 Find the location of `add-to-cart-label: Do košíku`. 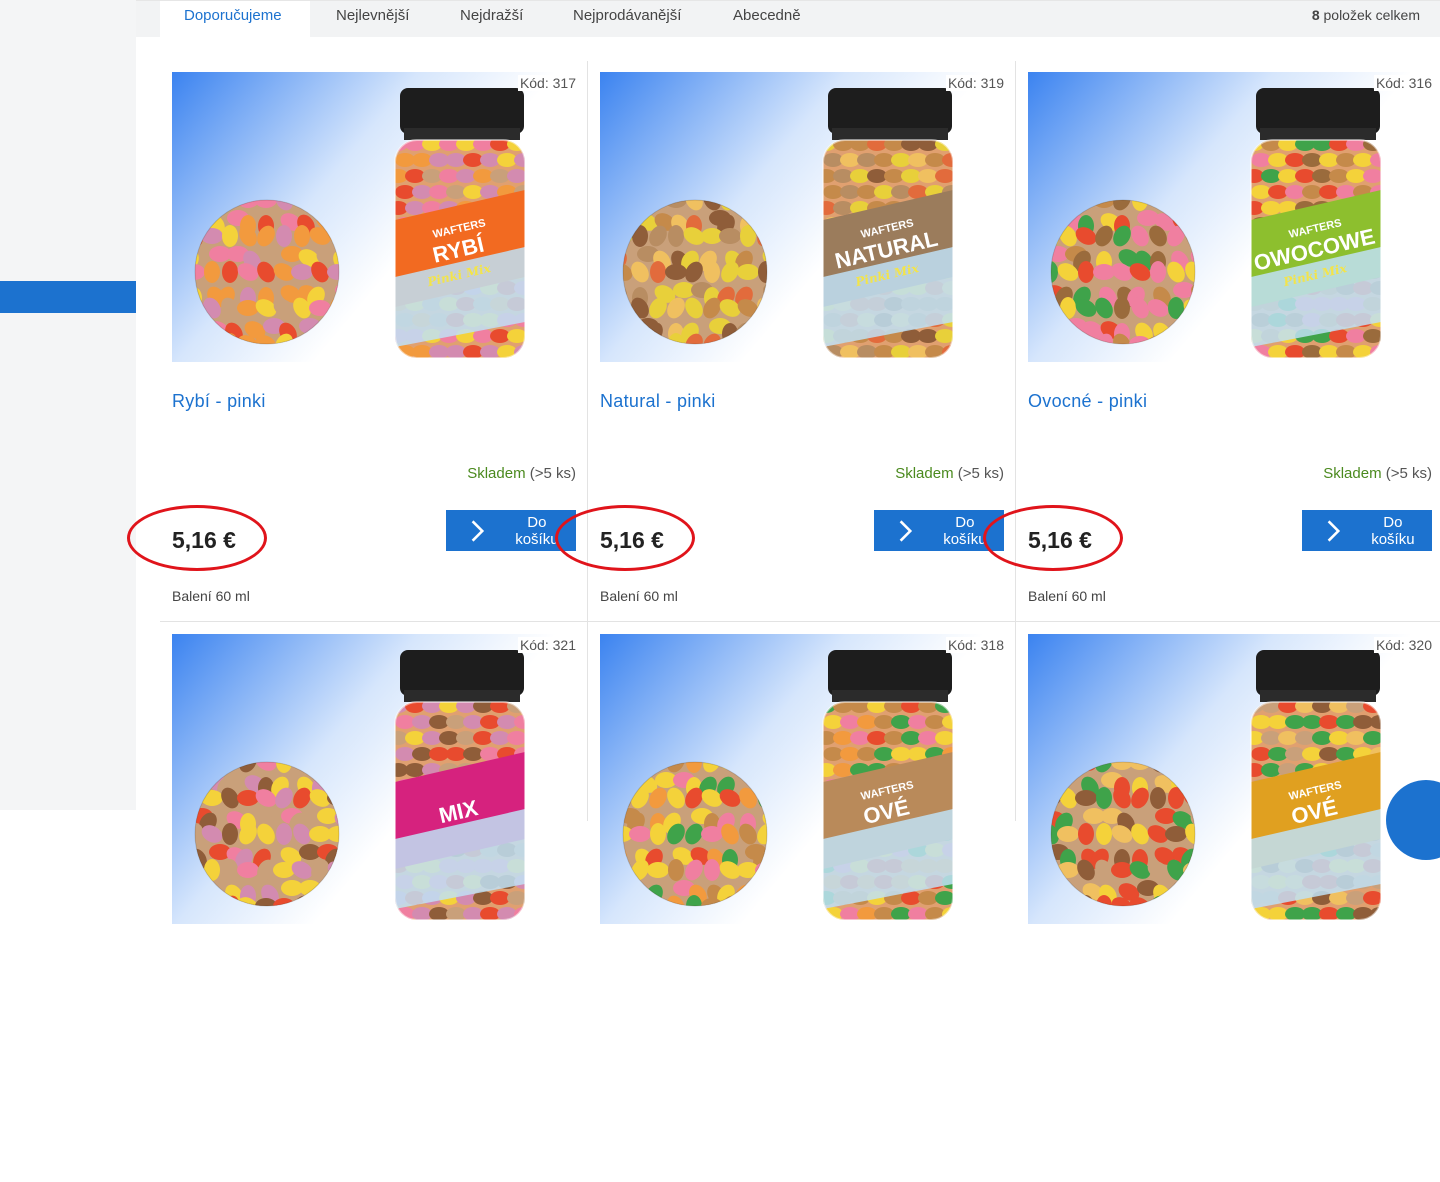

add-to-cart-label: Do košíku is located at coordinates (1393, 530).